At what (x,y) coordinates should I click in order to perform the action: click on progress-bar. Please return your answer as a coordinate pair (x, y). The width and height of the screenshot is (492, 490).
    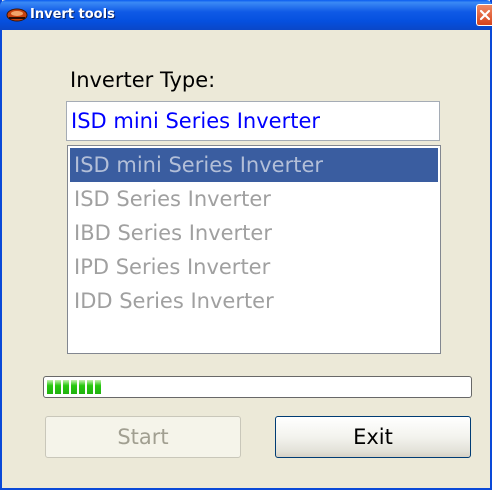
    Looking at the image, I should click on (257, 387).